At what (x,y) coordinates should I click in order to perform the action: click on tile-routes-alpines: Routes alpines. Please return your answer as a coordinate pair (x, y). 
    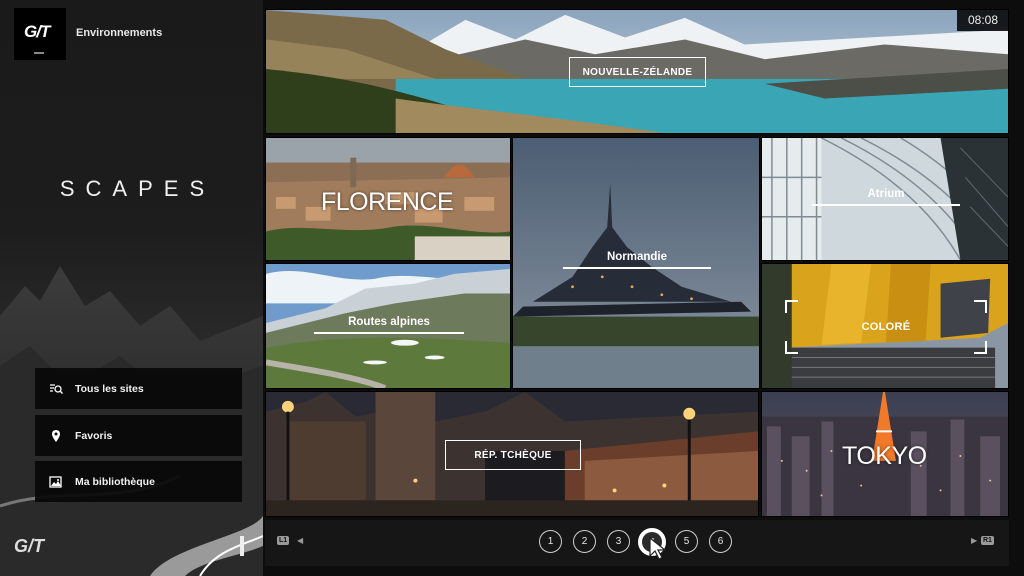
    Looking at the image, I should click on (388, 326).